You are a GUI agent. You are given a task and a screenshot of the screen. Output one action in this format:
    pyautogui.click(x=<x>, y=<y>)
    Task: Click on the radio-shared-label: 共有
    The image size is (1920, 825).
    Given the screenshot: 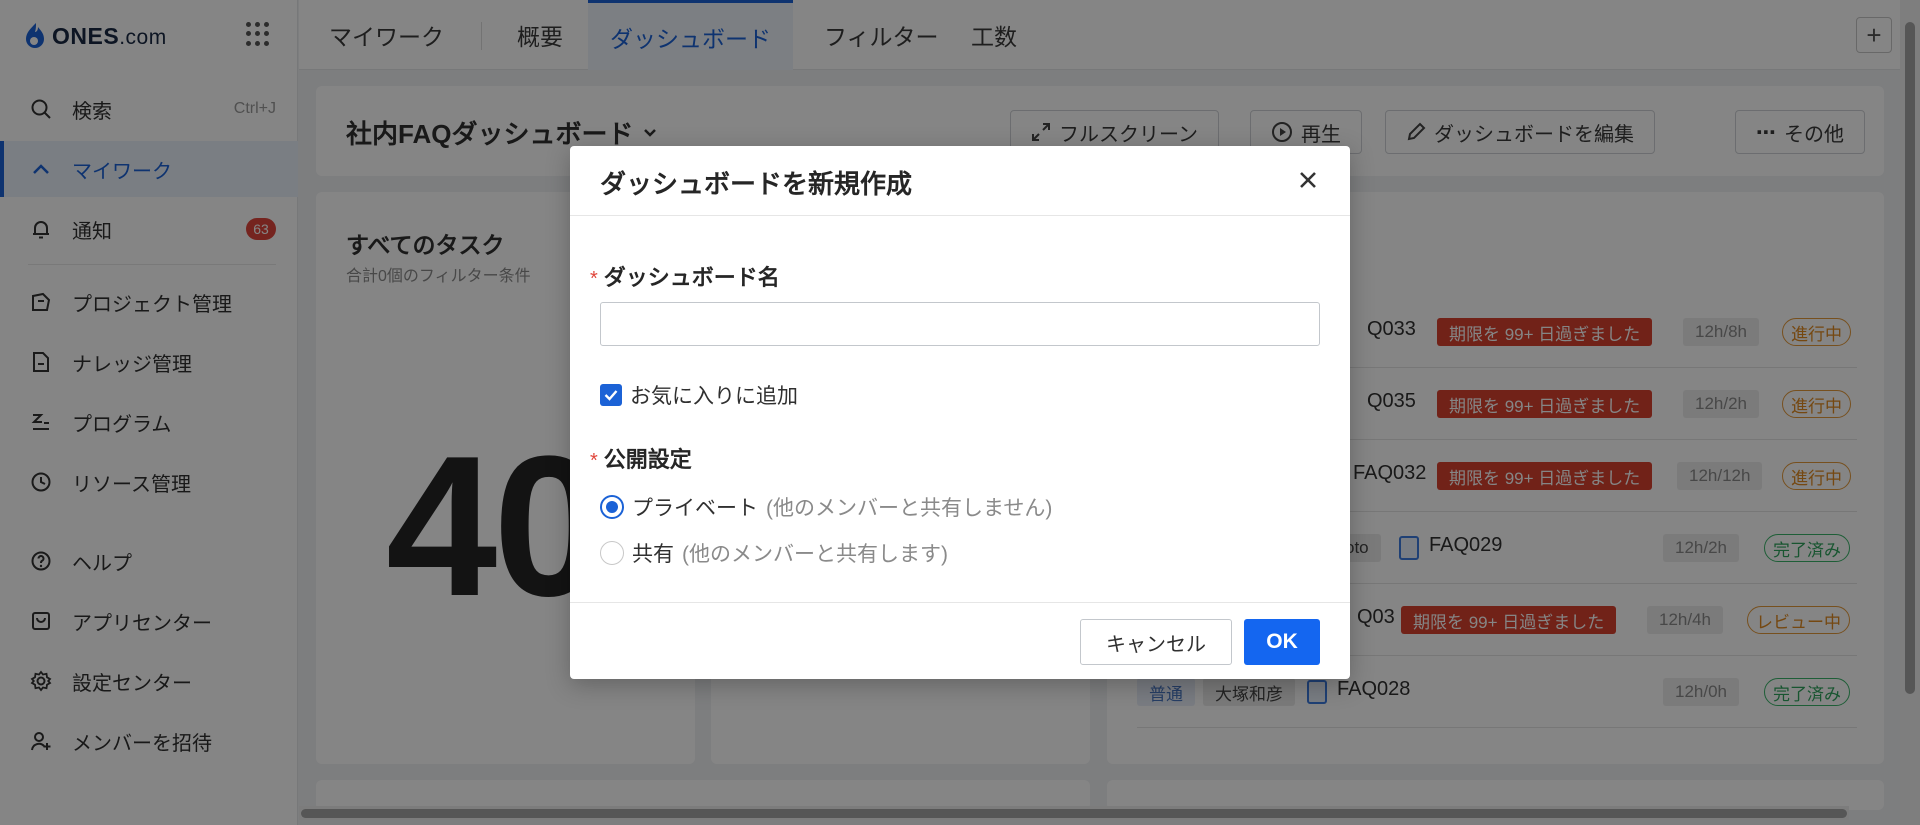 What is the action you would take?
    pyautogui.click(x=653, y=554)
    